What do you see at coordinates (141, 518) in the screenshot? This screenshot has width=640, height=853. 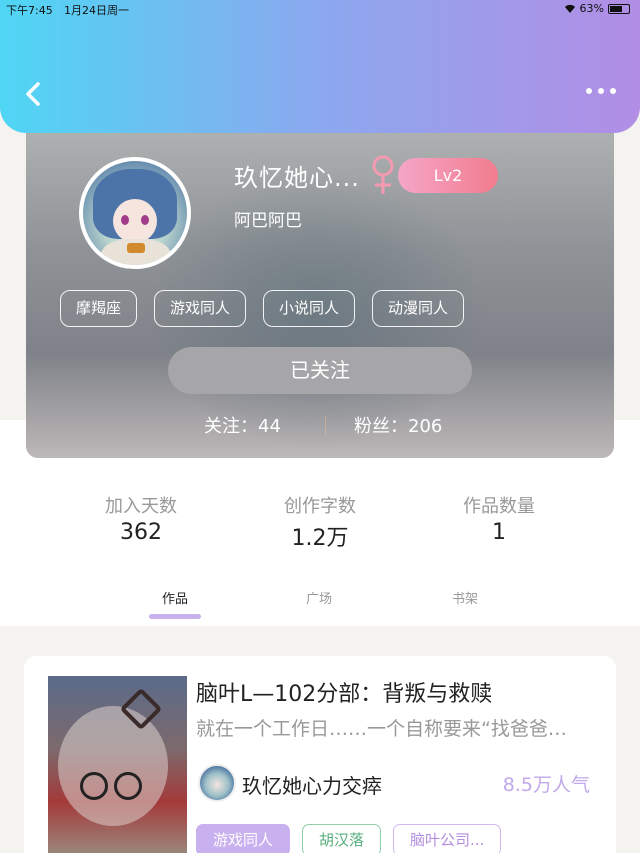 I see `stat-days: 加入天数 362` at bounding box center [141, 518].